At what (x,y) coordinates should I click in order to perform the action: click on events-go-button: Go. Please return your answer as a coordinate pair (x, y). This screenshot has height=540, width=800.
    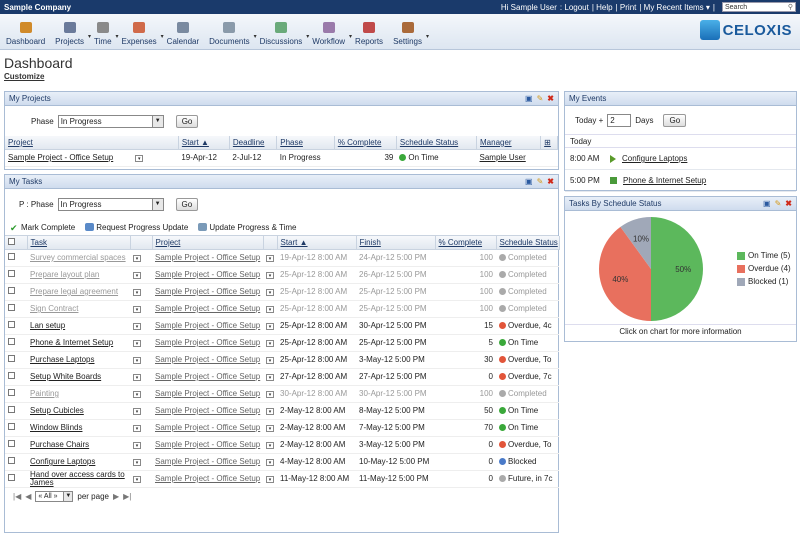
    Looking at the image, I should click on (675, 120).